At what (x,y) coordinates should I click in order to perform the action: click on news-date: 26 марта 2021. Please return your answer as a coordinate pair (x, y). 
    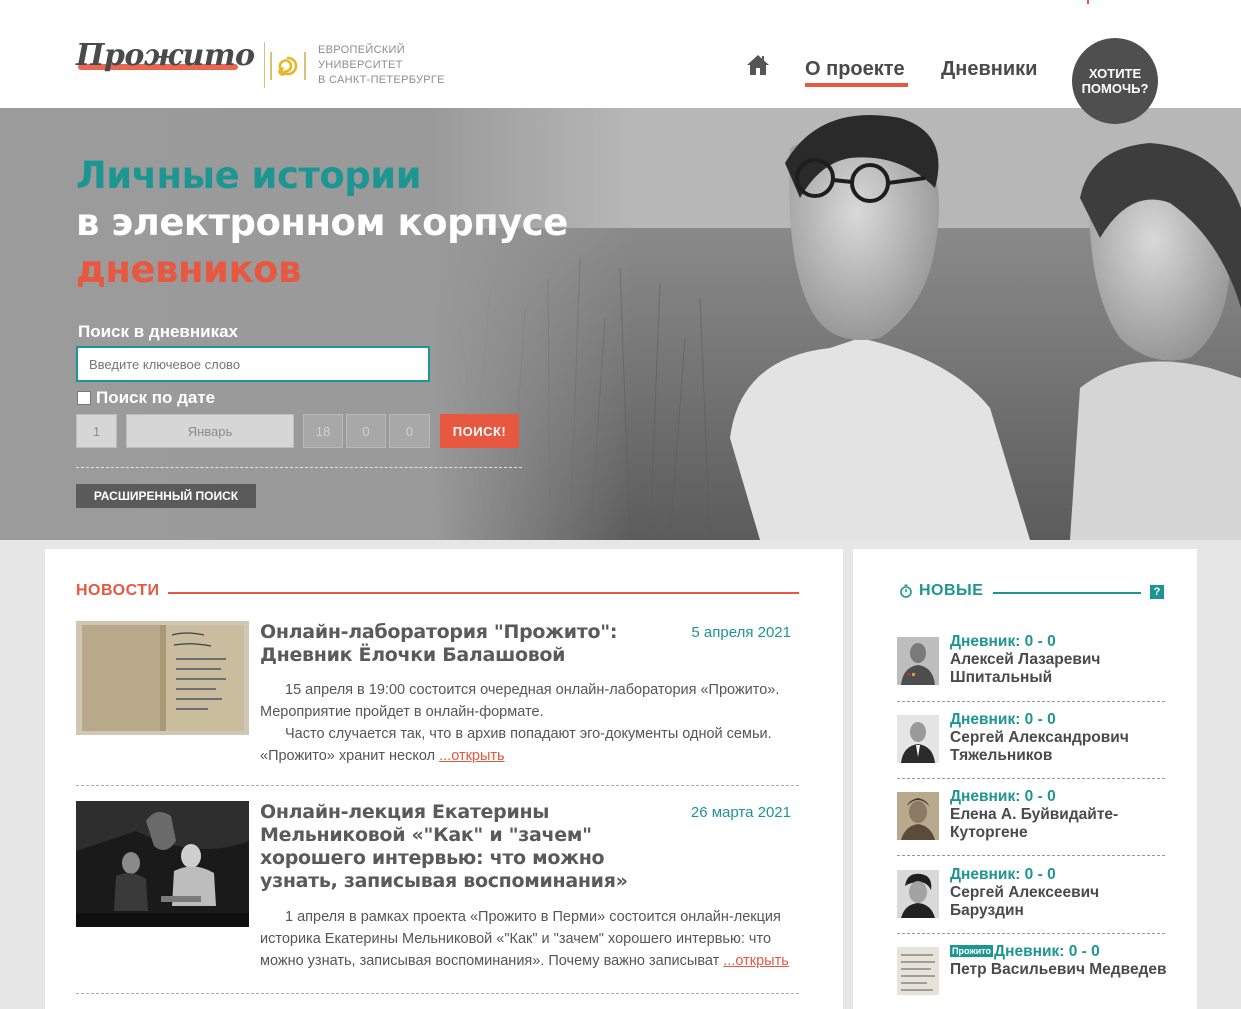
    Looking at the image, I should click on (740, 812).